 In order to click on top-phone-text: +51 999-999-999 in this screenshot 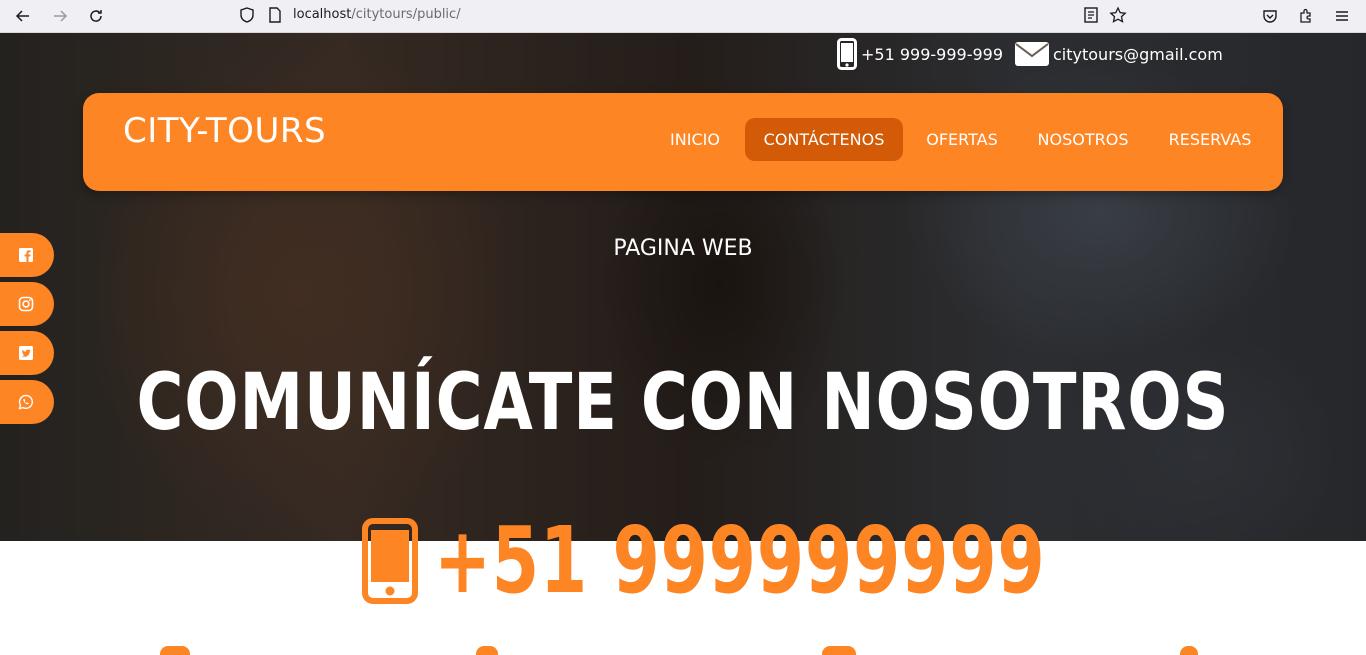, I will do `click(932, 54)`.